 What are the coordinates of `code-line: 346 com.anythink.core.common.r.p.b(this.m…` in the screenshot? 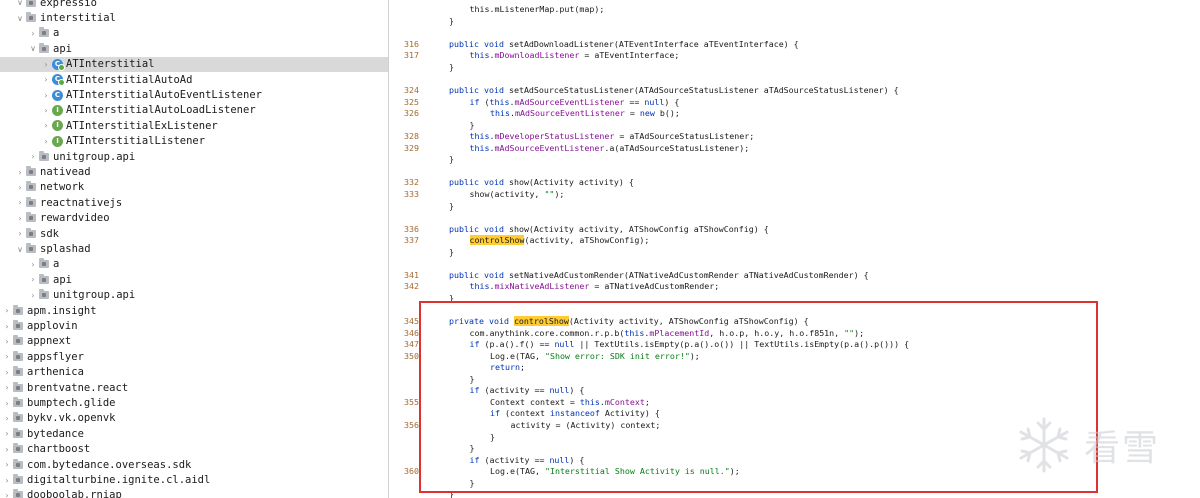 It's located at (795, 333).